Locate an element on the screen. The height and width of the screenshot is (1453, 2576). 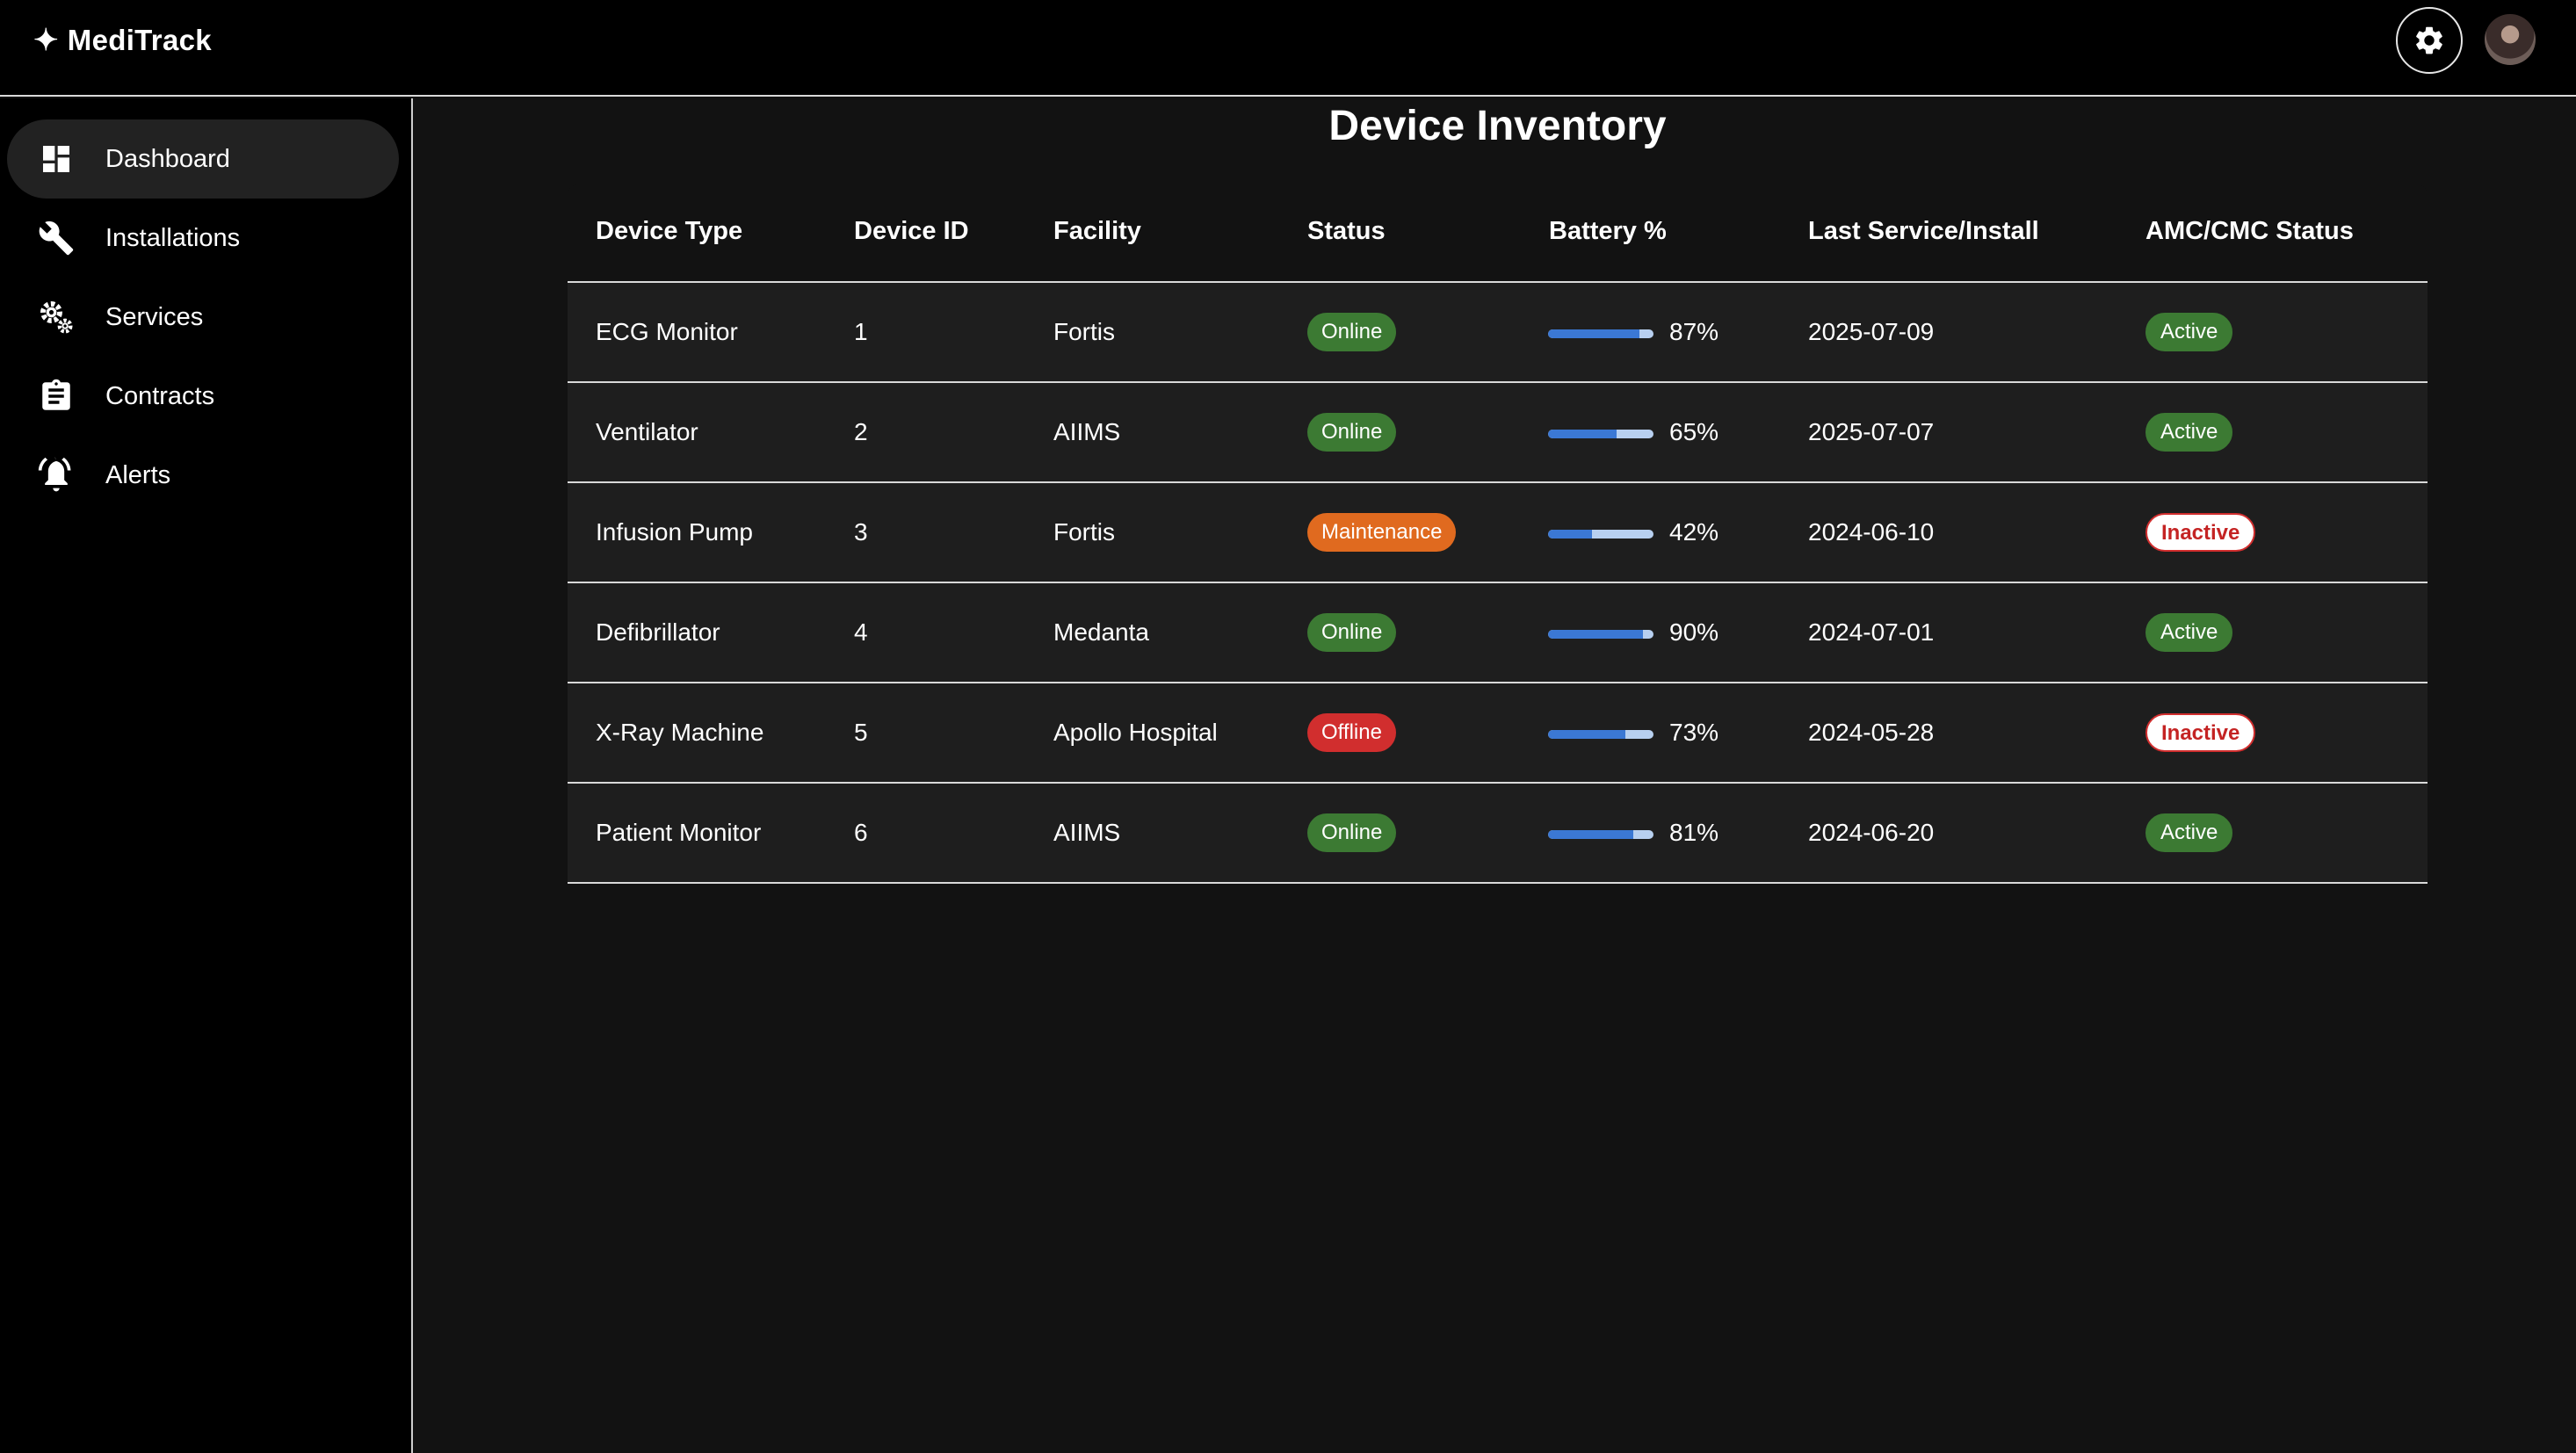
app-logo: ✦ MediTrack is located at coordinates (122, 40).